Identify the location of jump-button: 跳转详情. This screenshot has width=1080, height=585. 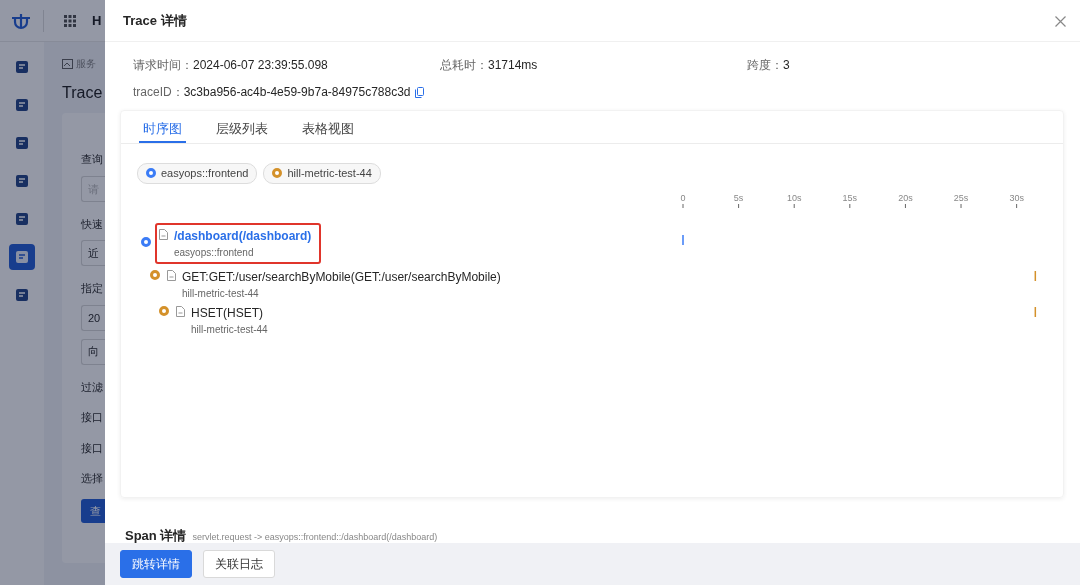
(156, 564).